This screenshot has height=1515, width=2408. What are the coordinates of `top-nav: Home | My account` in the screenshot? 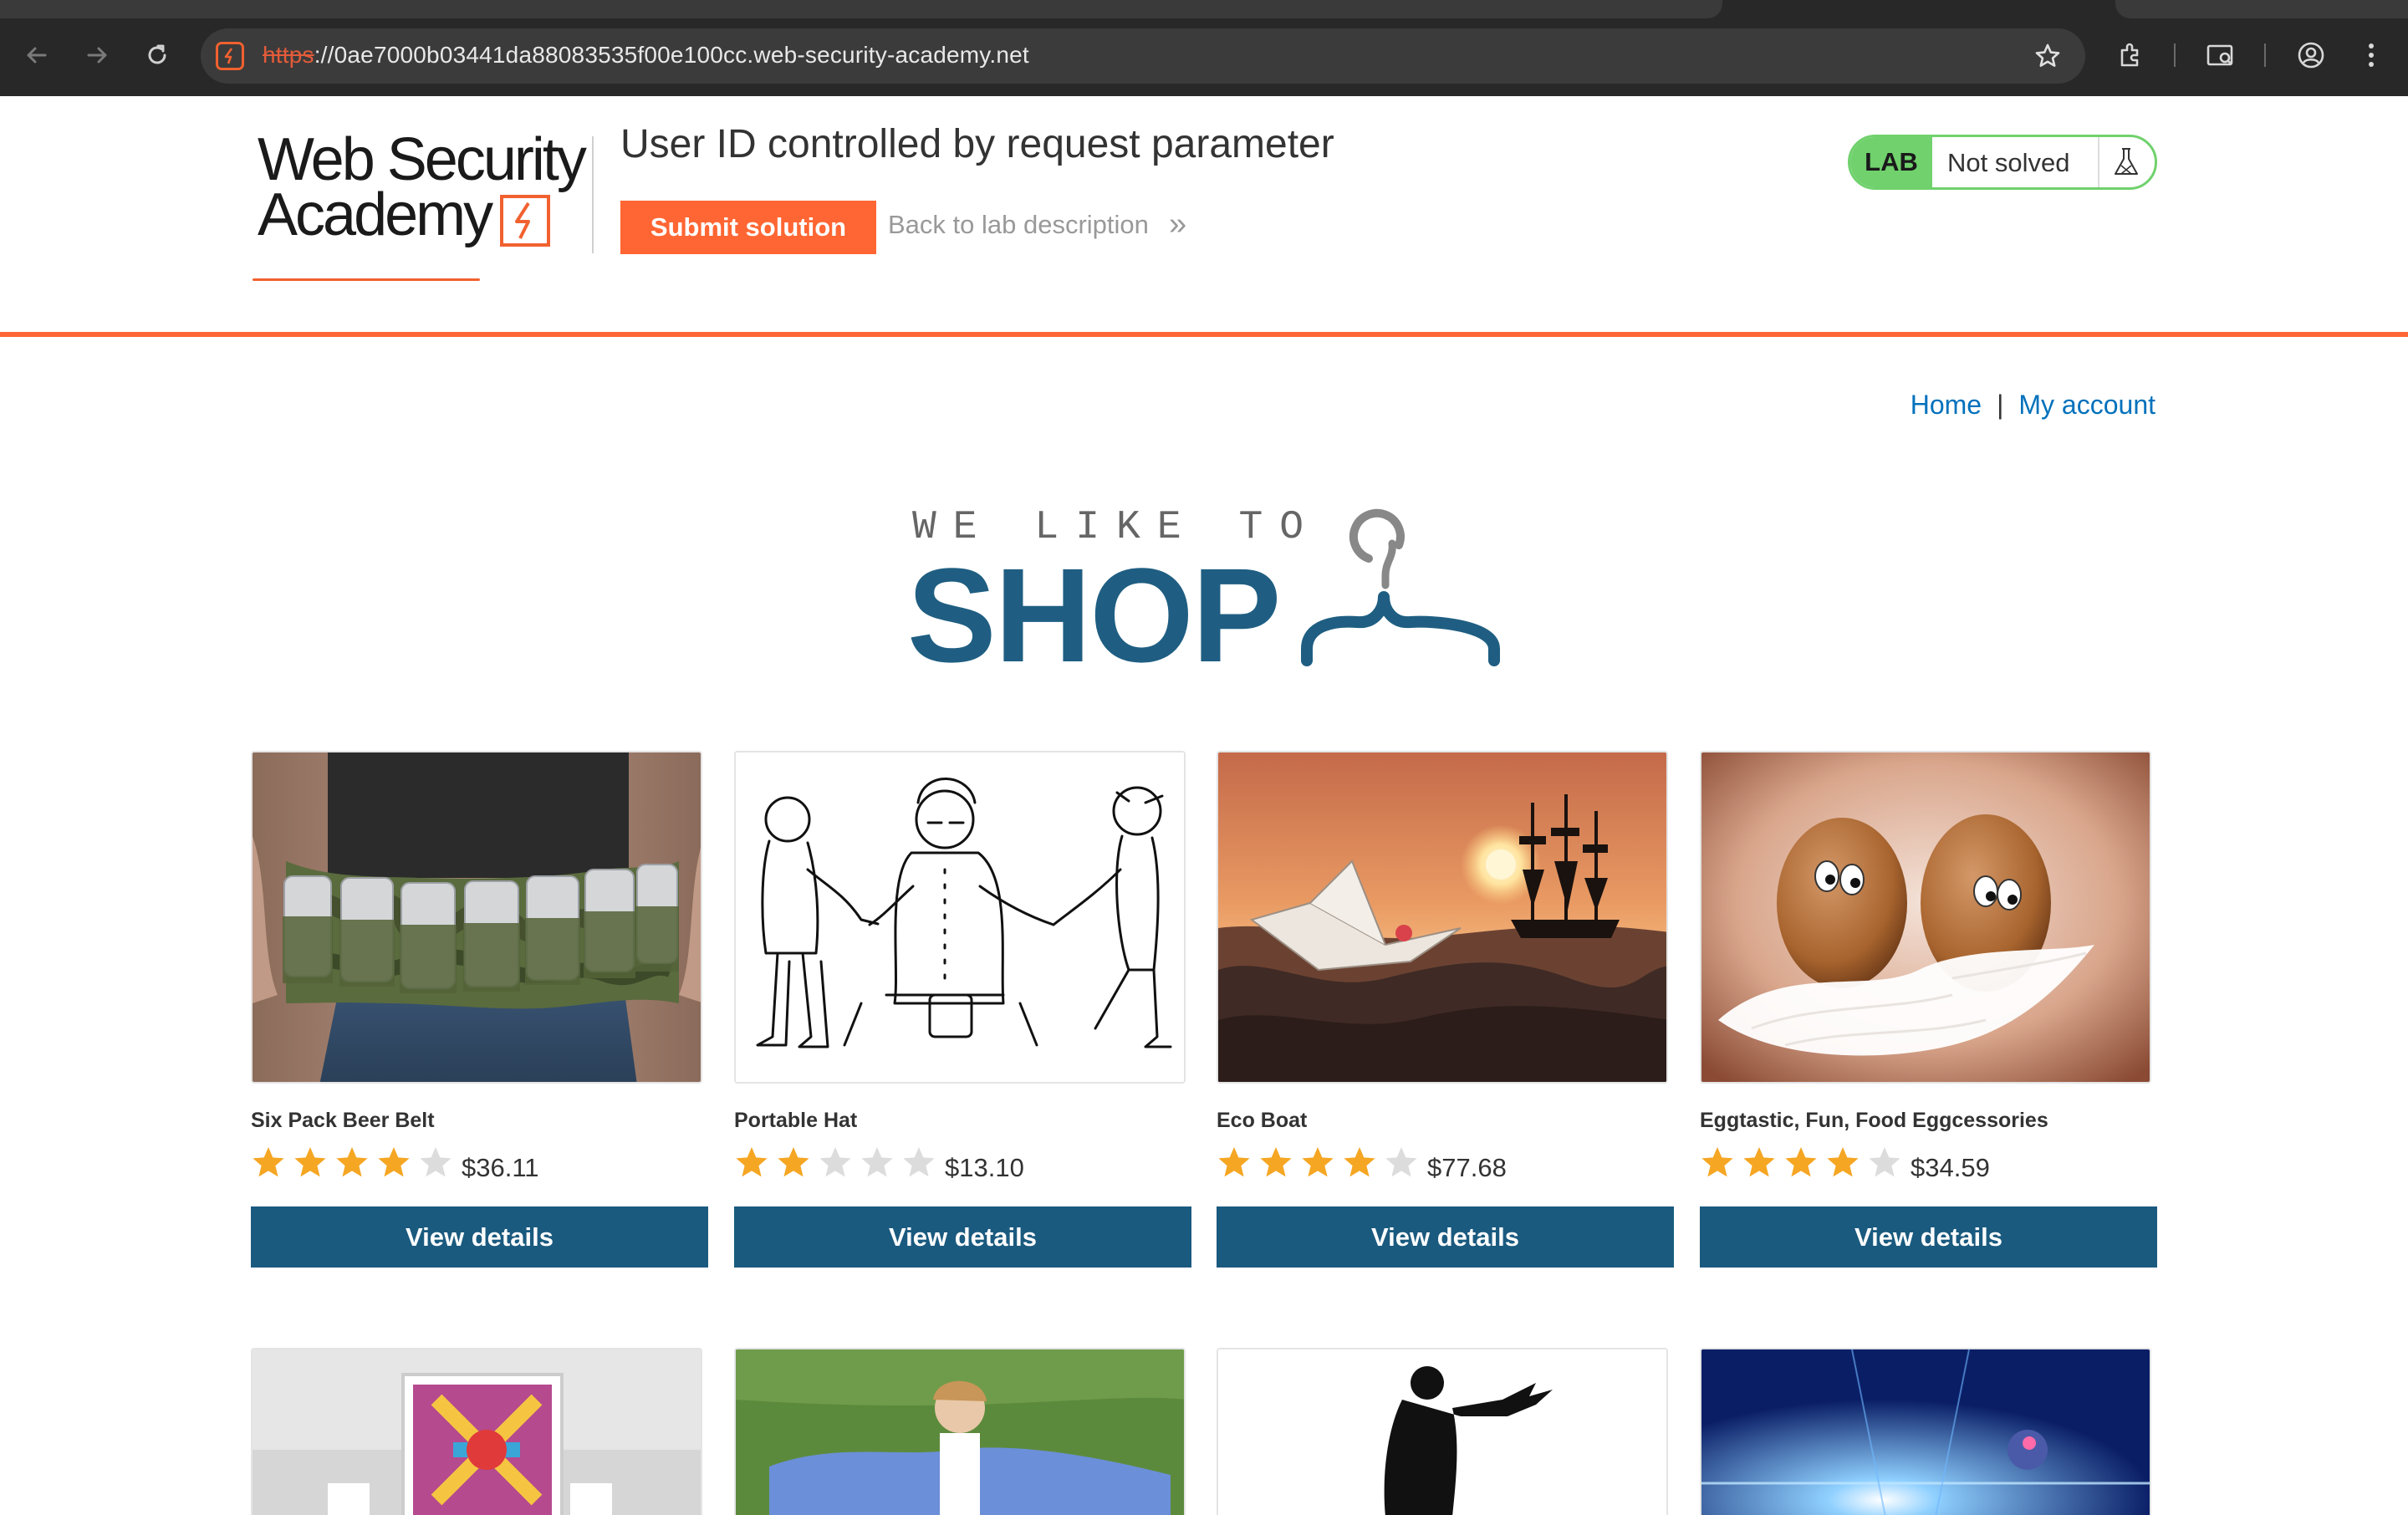 It's located at (2033, 405).